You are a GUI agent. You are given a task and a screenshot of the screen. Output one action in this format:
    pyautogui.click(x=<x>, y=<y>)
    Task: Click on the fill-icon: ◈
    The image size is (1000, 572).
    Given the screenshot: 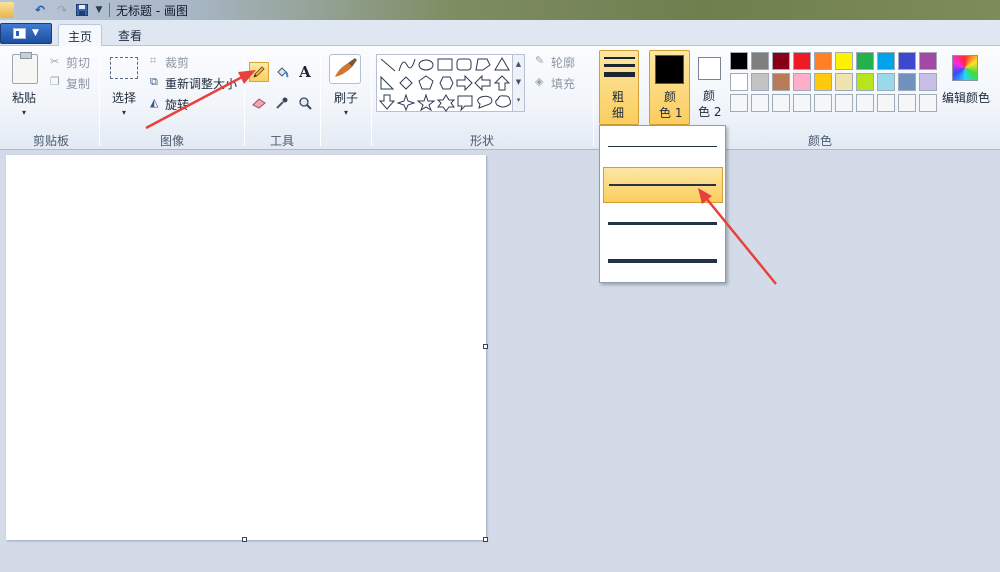 What is the action you would take?
    pyautogui.click(x=541, y=82)
    